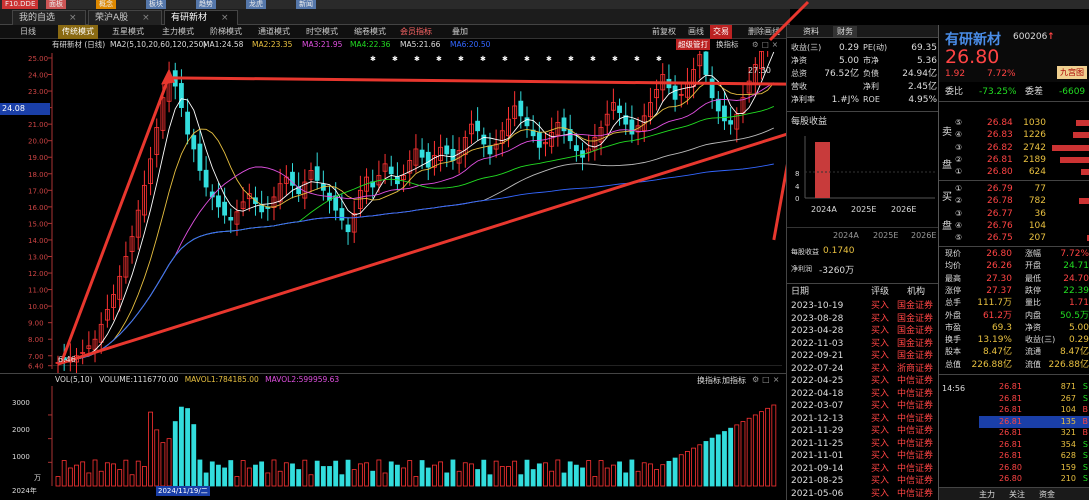 The width and height of the screenshot is (1089, 500). I want to click on rating-row: 2022-04-18 买入 中信证券, so click(863, 394).